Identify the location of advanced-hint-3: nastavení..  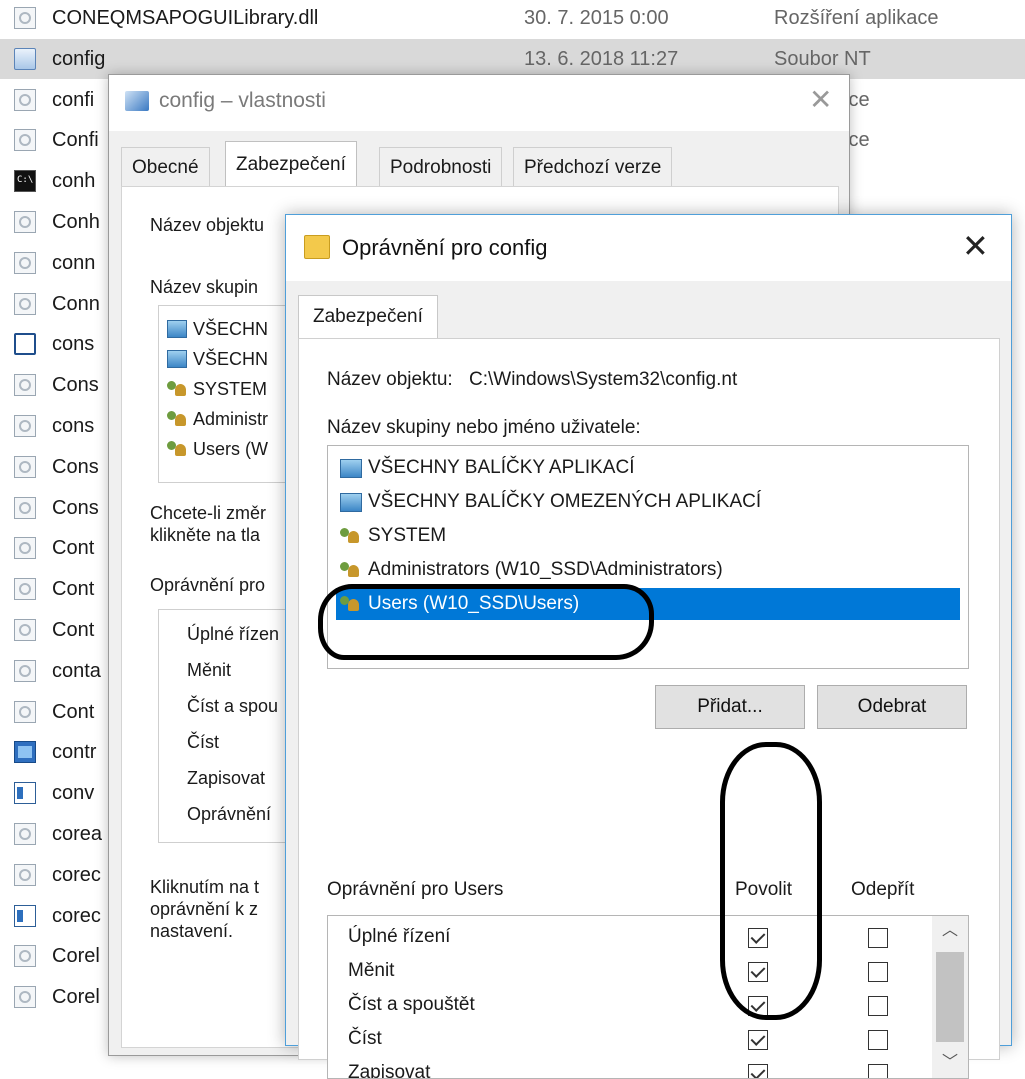
(192, 931).